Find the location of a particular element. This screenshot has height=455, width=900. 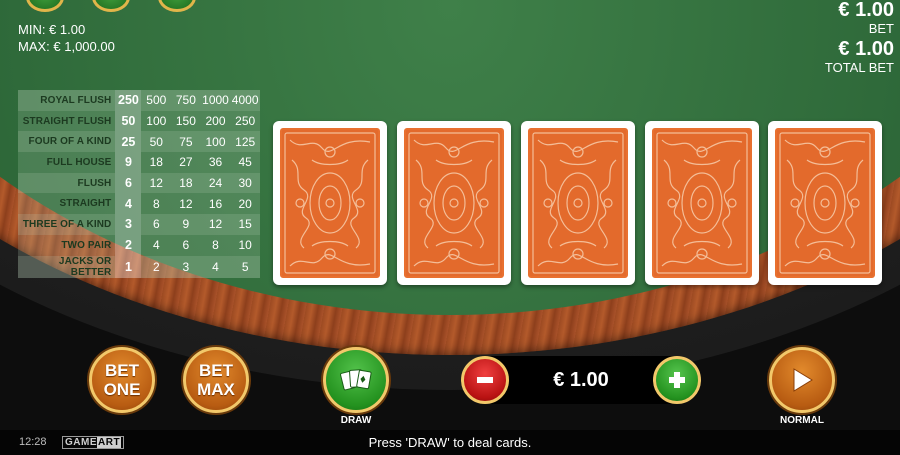

paytable-payout-2: 12 is located at coordinates (156, 183).